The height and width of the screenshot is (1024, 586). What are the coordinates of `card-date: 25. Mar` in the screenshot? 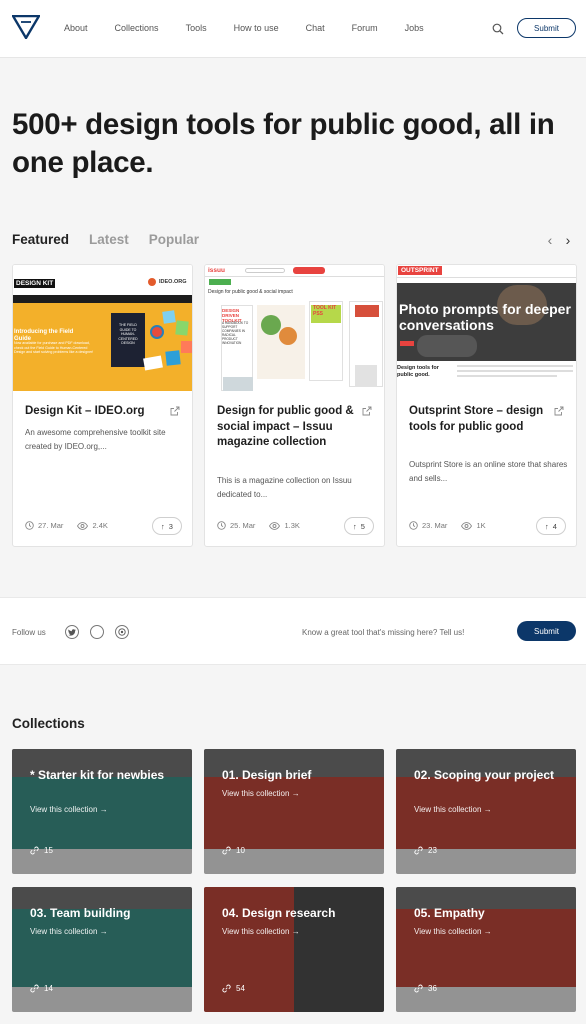 It's located at (243, 525).